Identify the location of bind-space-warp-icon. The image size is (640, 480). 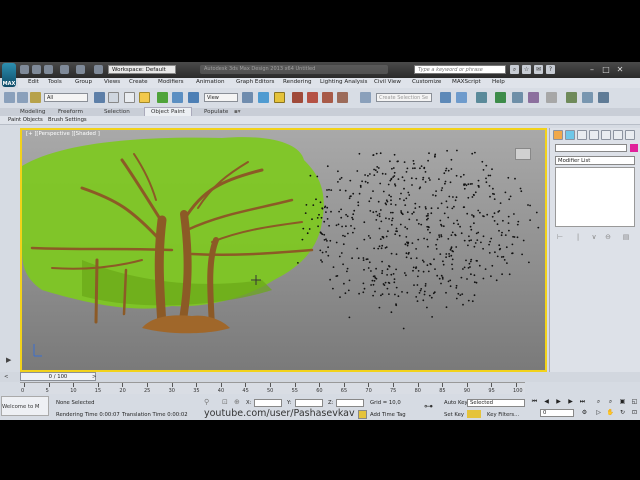
(35, 97).